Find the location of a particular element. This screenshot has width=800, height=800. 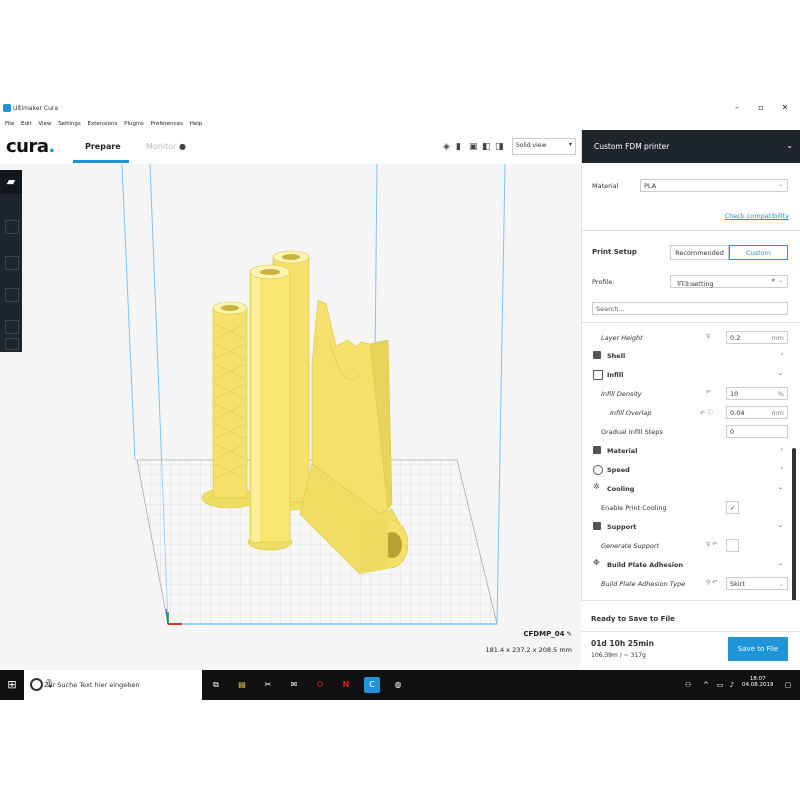

material-dropdown: PLA ⌄ is located at coordinates (714, 185).